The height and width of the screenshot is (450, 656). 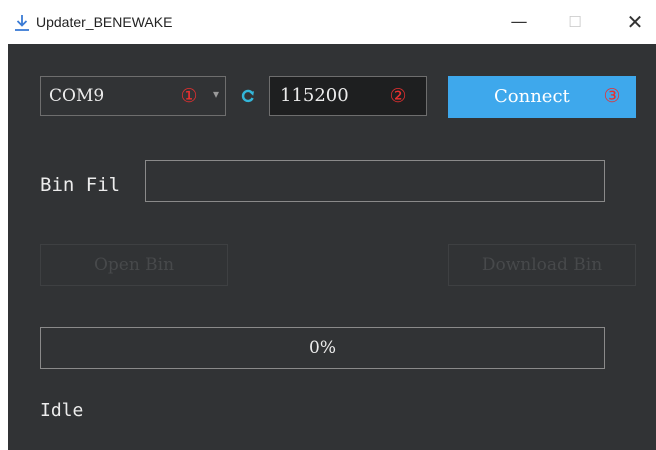 I want to click on baud-rate-value: 115200, so click(x=314, y=95).